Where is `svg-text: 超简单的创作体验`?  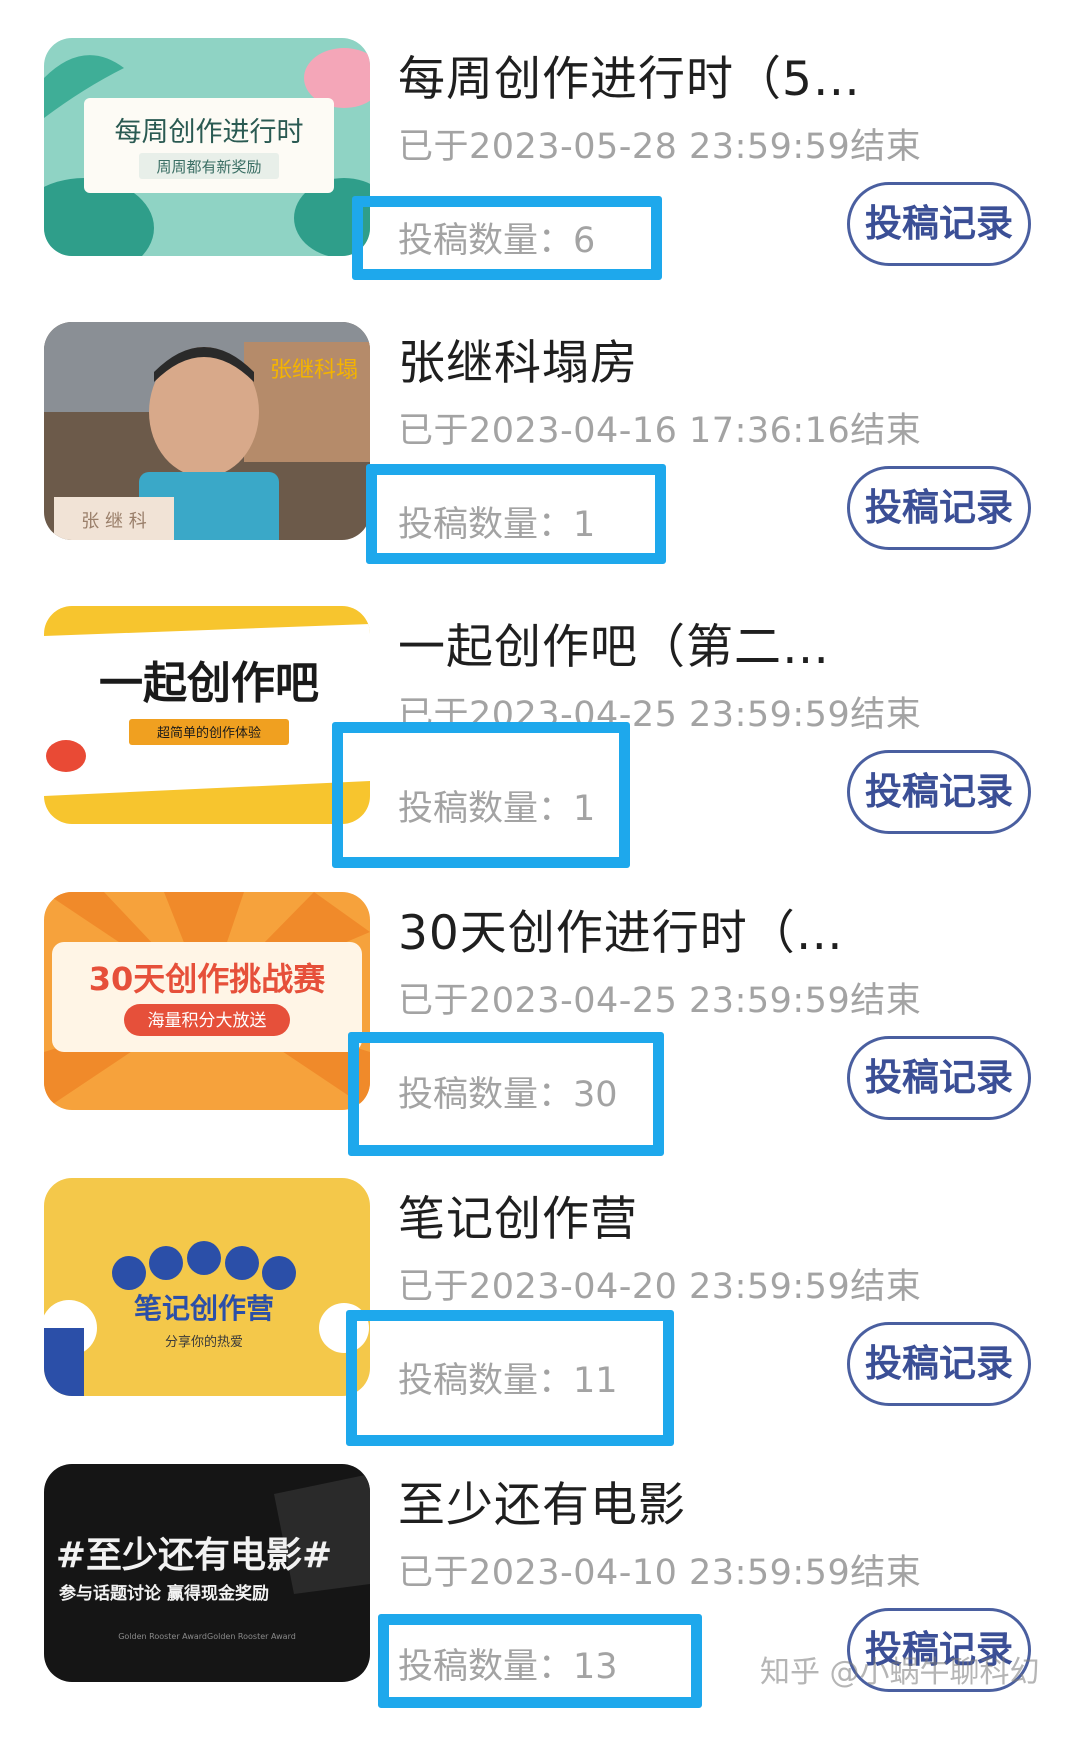 svg-text: 超简单的创作体验 is located at coordinates (209, 733).